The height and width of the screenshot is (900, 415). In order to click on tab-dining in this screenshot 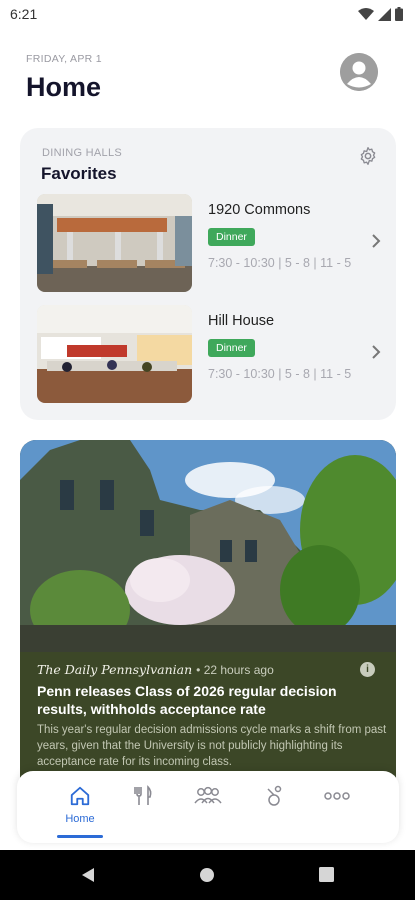, I will do `click(143, 805)`.